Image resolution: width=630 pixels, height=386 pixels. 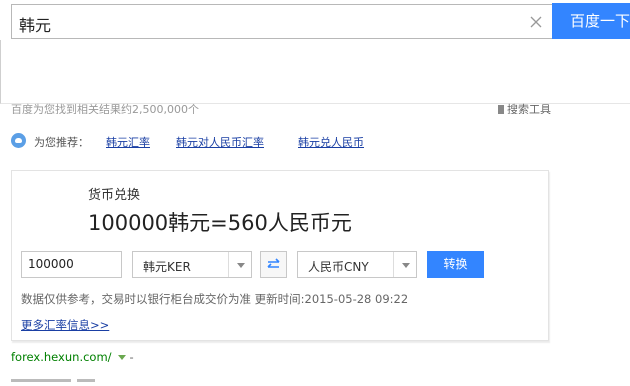 What do you see at coordinates (114, 195) in the screenshot?
I see `converter-title: 货币兑换` at bounding box center [114, 195].